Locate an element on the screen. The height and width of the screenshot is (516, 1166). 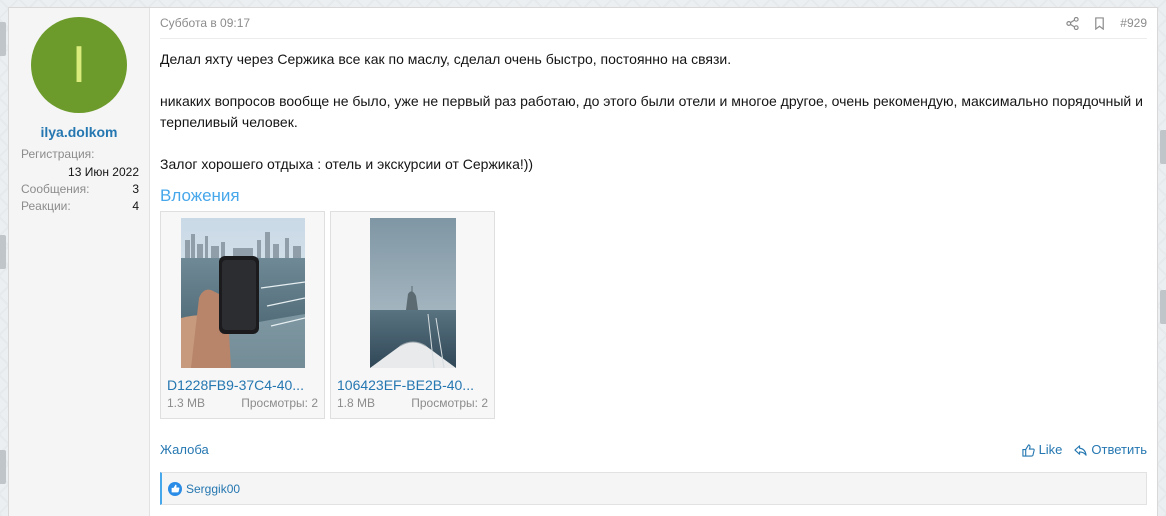
like-label: Like is located at coordinates (1050, 450).